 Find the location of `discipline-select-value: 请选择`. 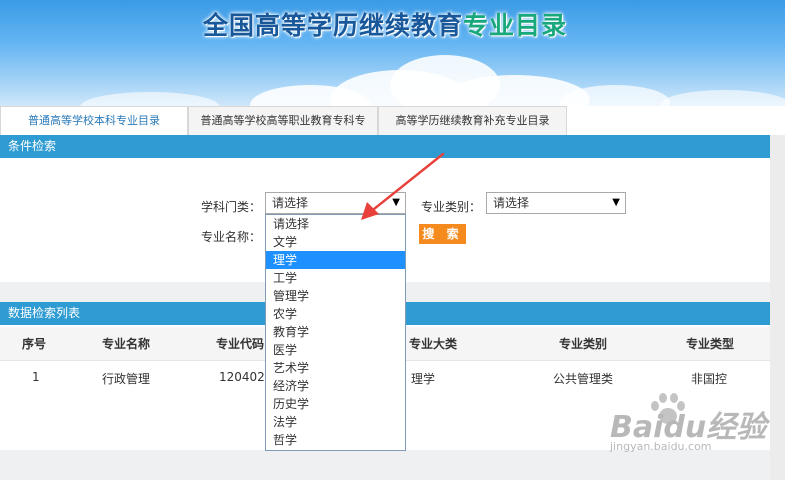

discipline-select-value: 请选择 is located at coordinates (290, 203).